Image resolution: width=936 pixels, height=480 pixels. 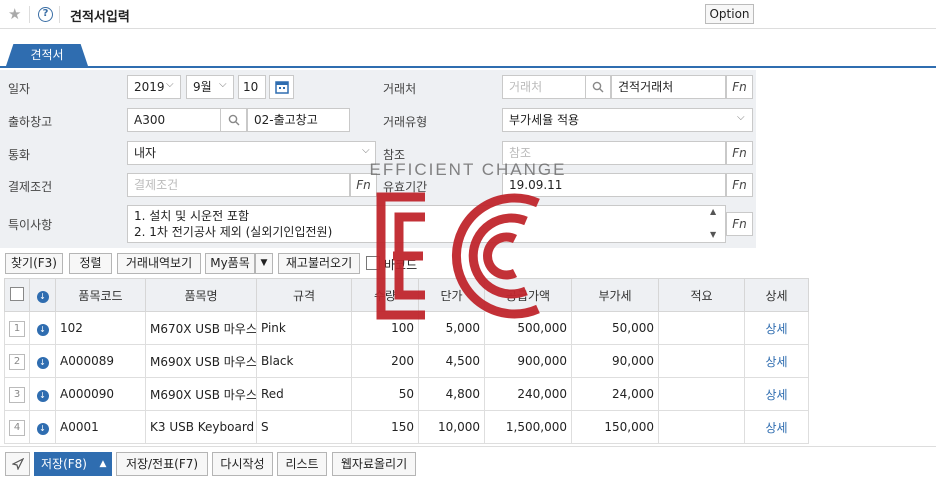 What do you see at coordinates (615, 295) in the screenshot?
I see `column-header: 부가세` at bounding box center [615, 295].